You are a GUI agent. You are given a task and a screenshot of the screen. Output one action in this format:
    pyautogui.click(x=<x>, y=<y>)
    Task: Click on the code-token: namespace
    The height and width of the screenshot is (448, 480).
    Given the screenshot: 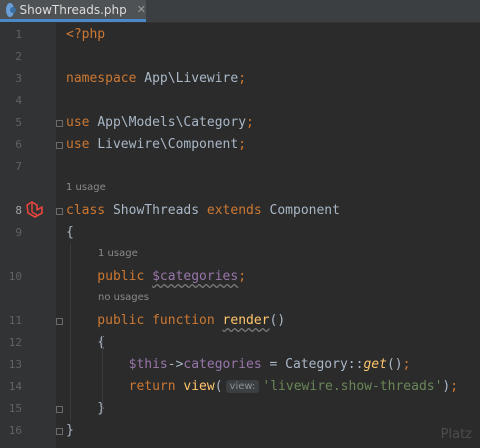 What is the action you would take?
    pyautogui.click(x=105, y=78)
    